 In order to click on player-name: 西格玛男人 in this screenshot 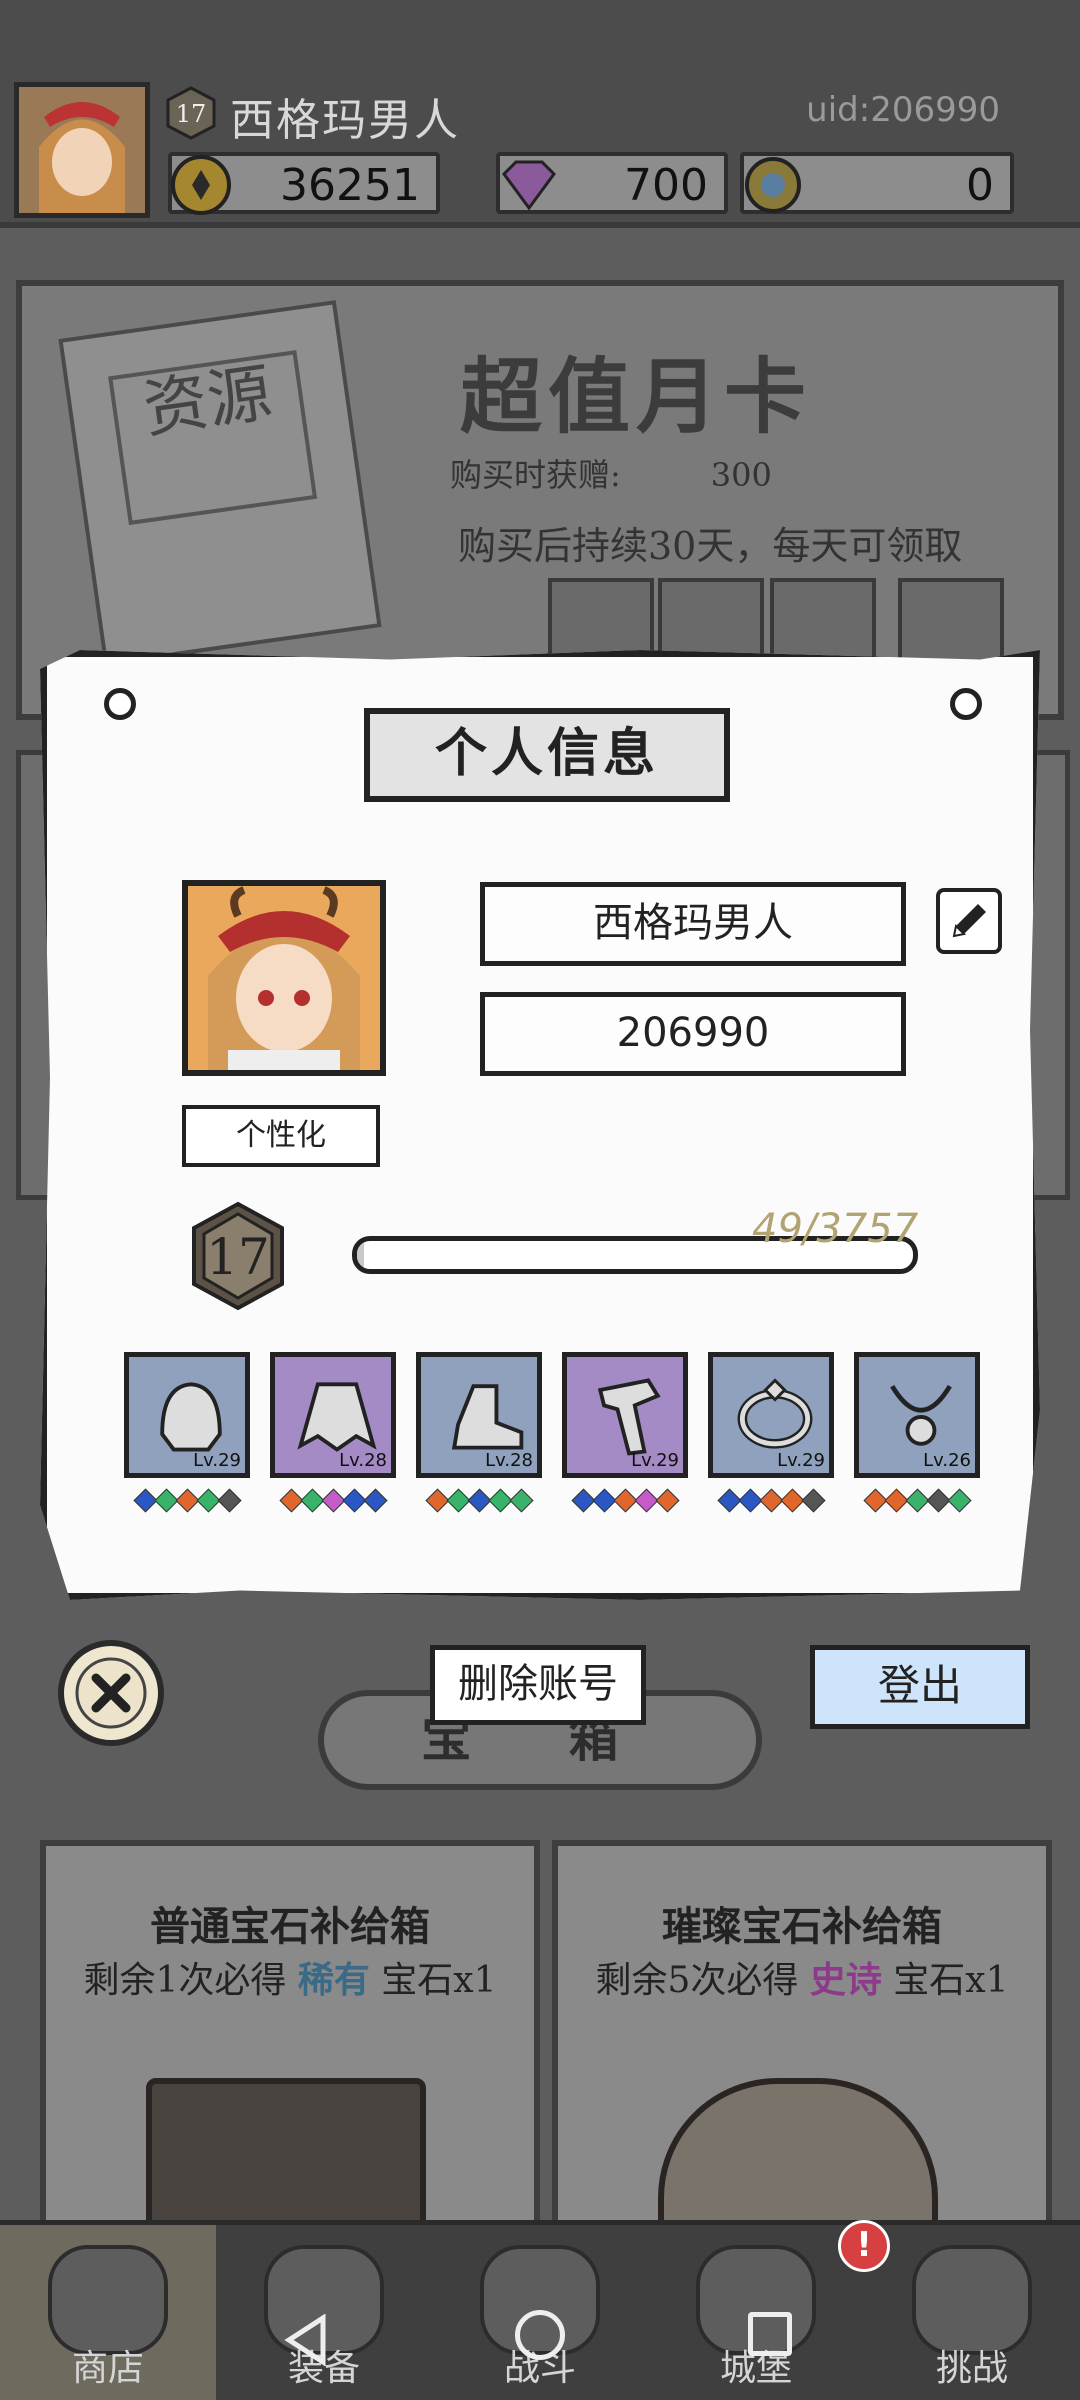, I will do `click(345, 120)`.